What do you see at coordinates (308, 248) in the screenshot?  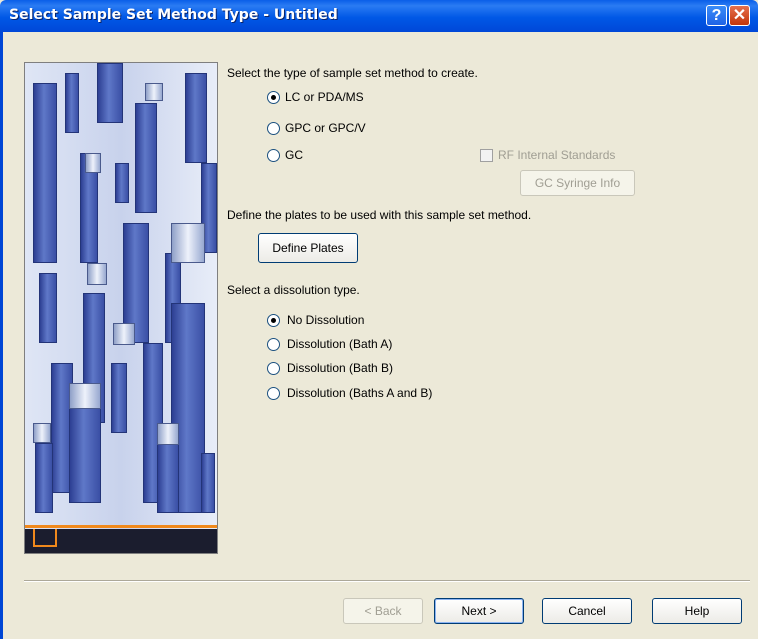 I see `define-plates-button: Define Plates` at bounding box center [308, 248].